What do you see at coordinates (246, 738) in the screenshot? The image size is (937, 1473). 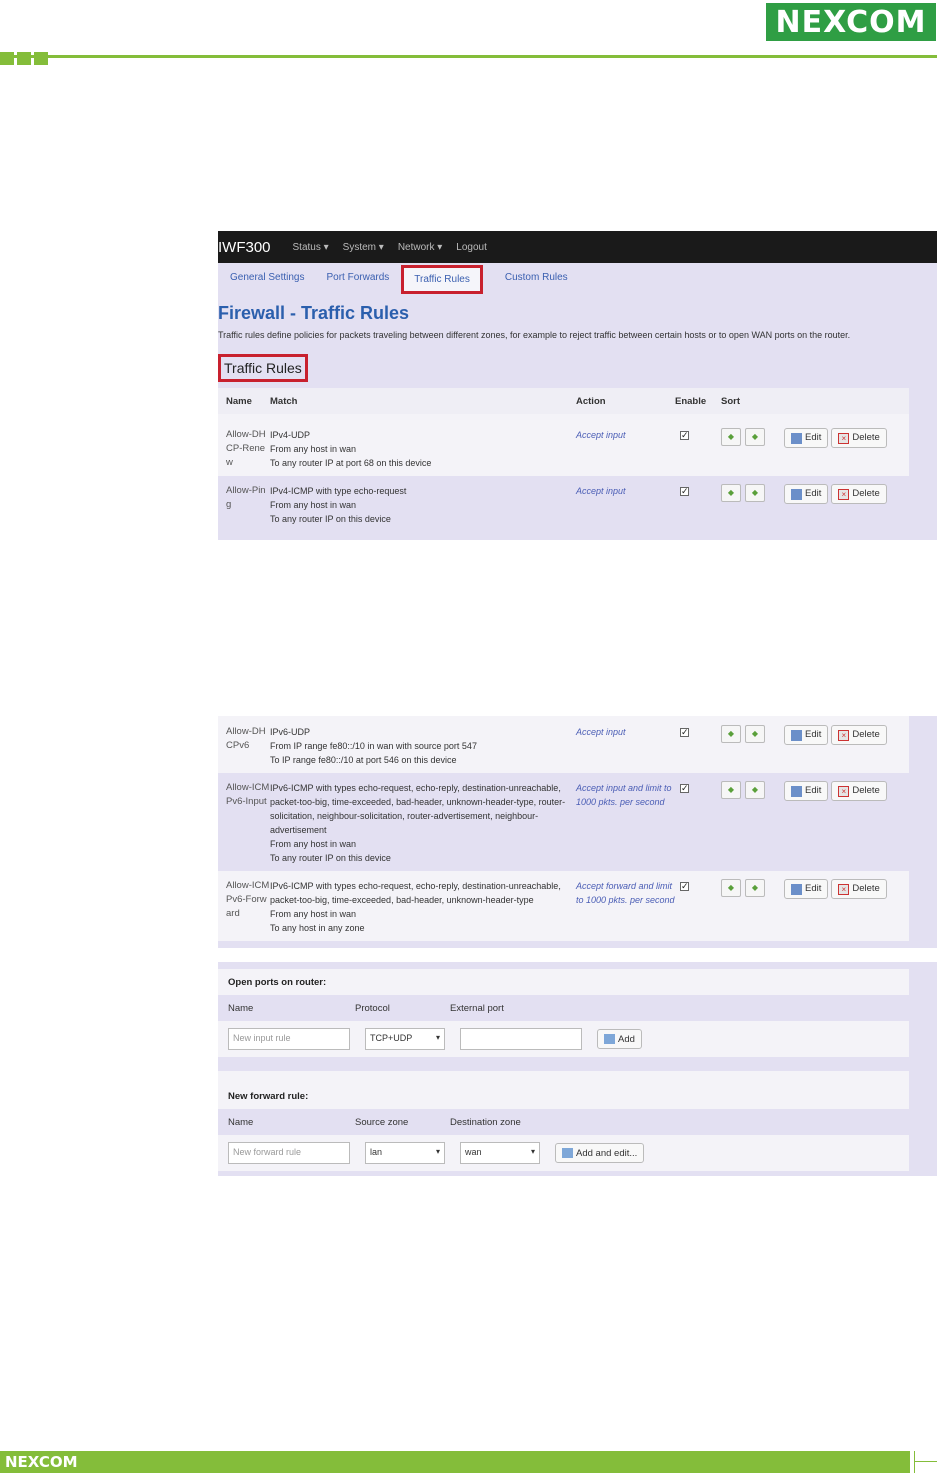 I see `rule-name: Allow-DHCPv6` at bounding box center [246, 738].